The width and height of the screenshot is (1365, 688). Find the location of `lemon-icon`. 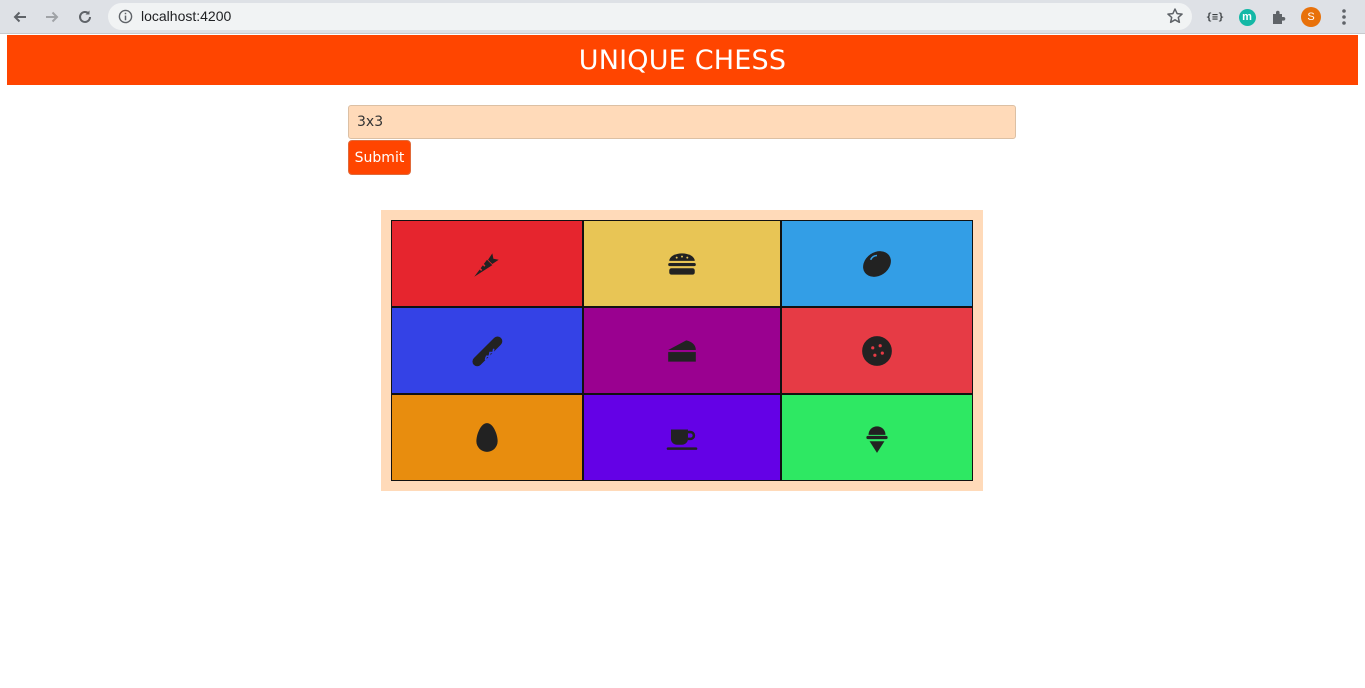

lemon-icon is located at coordinates (877, 263).